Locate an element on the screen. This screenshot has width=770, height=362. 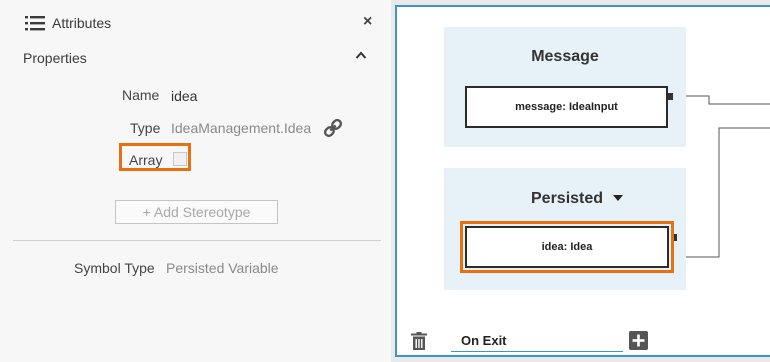
type-label: Type is located at coordinates (145, 128).